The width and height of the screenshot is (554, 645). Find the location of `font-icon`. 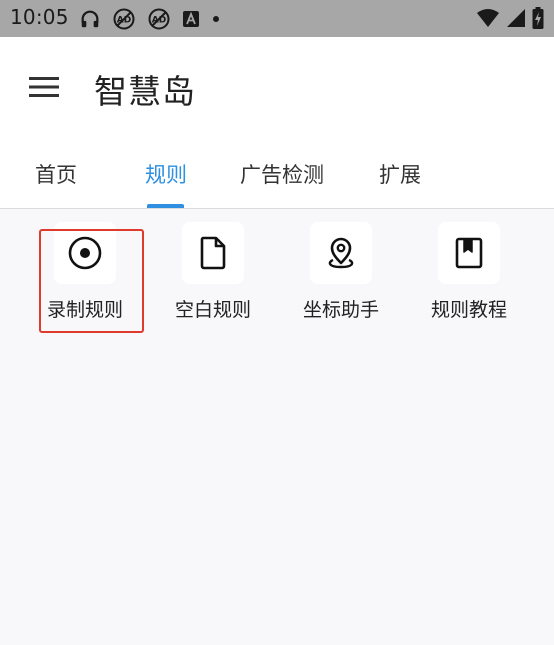

font-icon is located at coordinates (191, 19).